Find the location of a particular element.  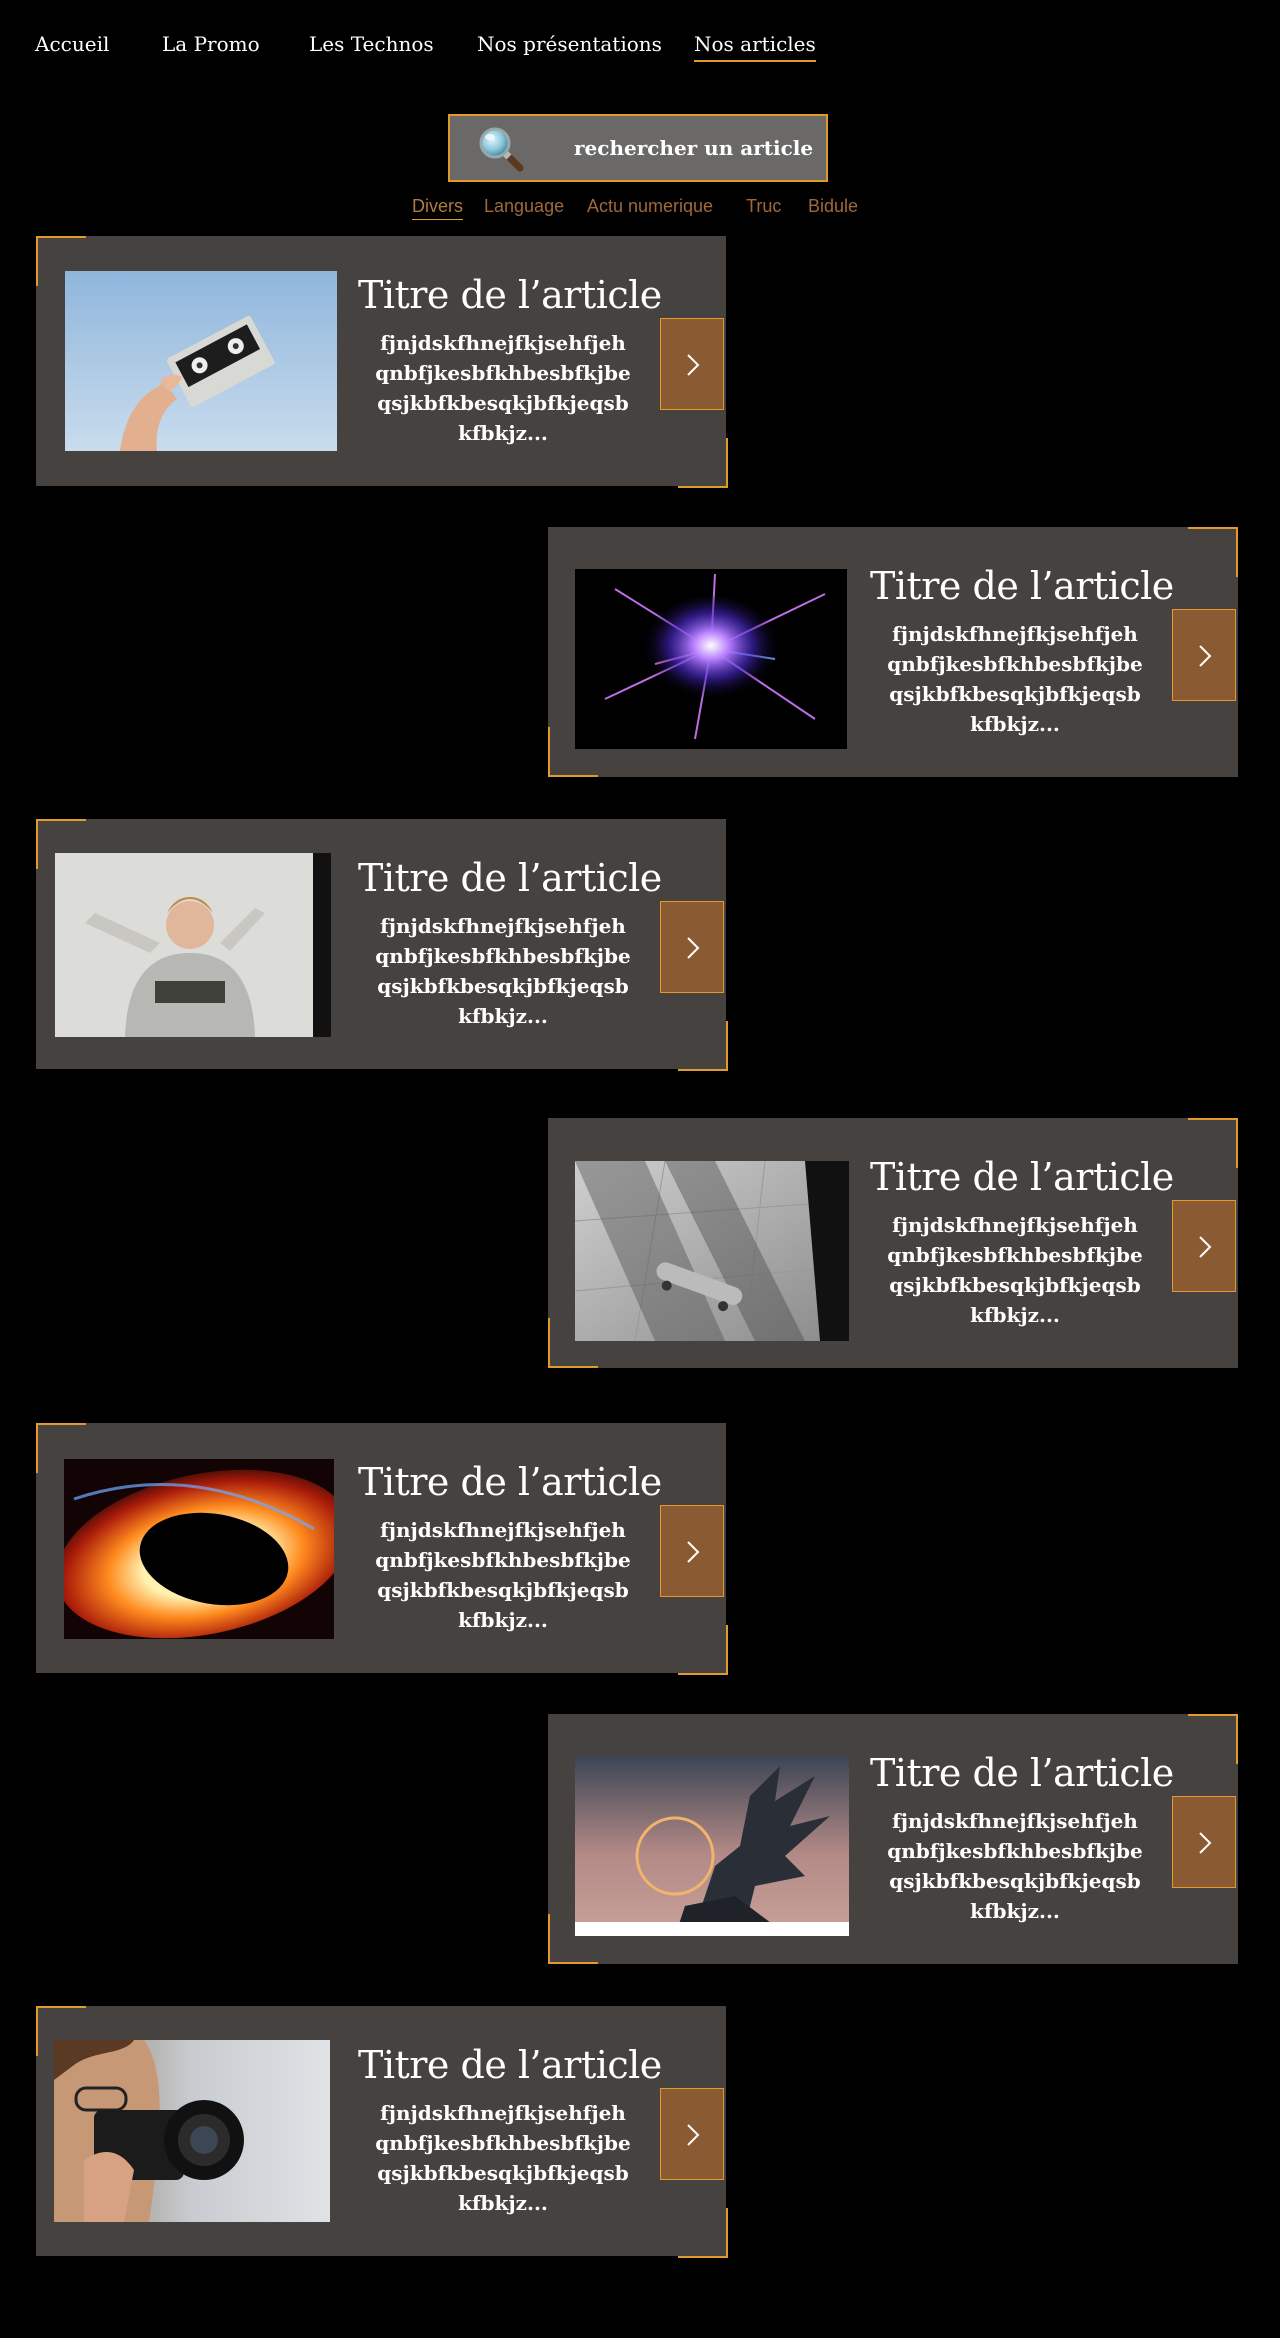

search-label: rechercher un article is located at coordinates (694, 148).